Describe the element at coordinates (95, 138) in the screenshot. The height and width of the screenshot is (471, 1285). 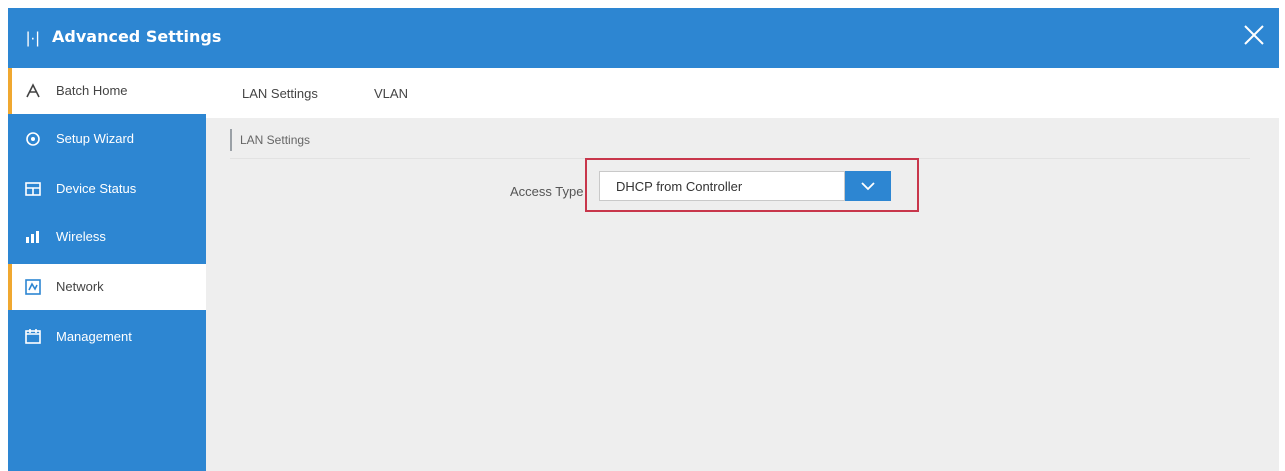
I see `sidebar-item-label: Setup Wizard` at that location.